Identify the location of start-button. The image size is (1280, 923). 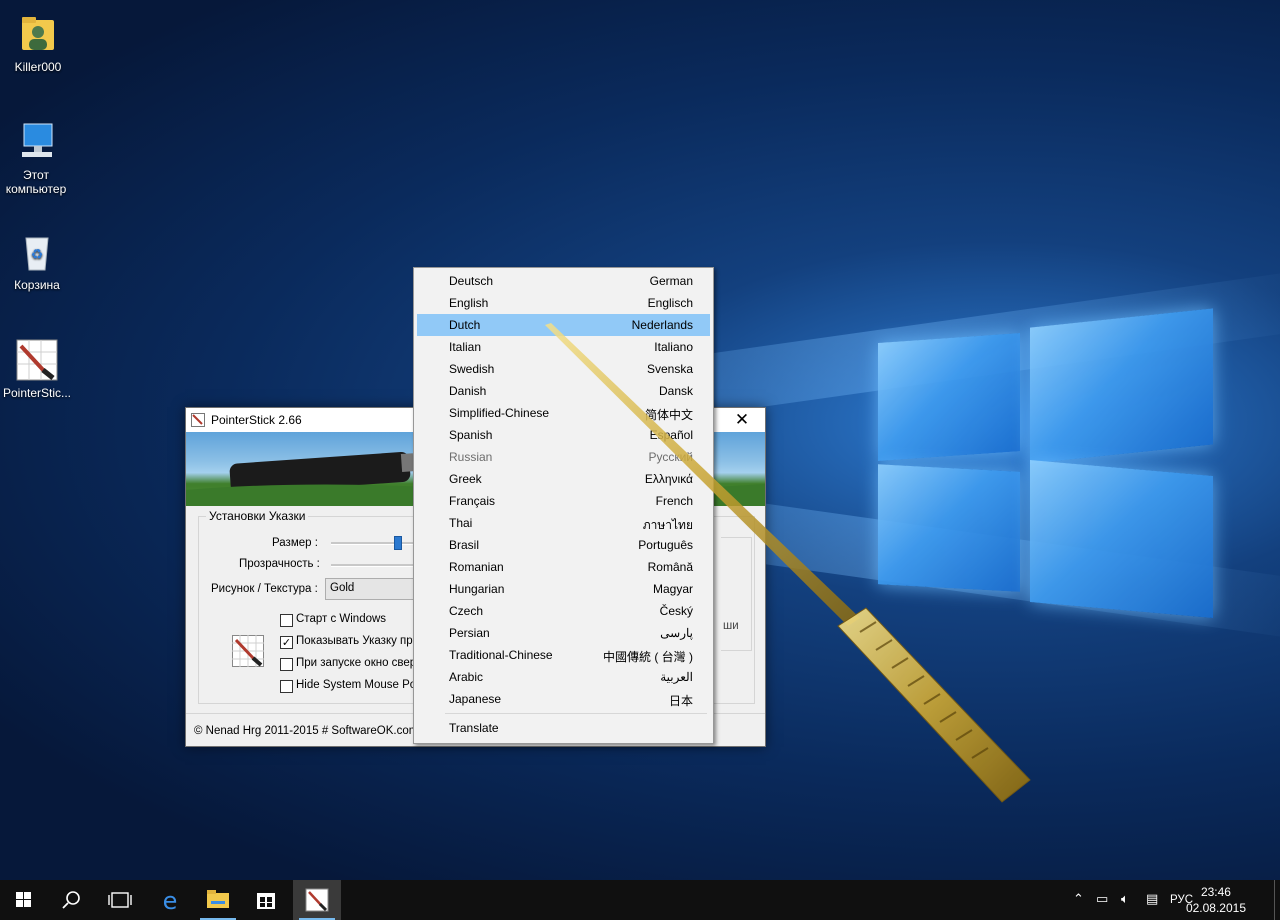
(24, 900).